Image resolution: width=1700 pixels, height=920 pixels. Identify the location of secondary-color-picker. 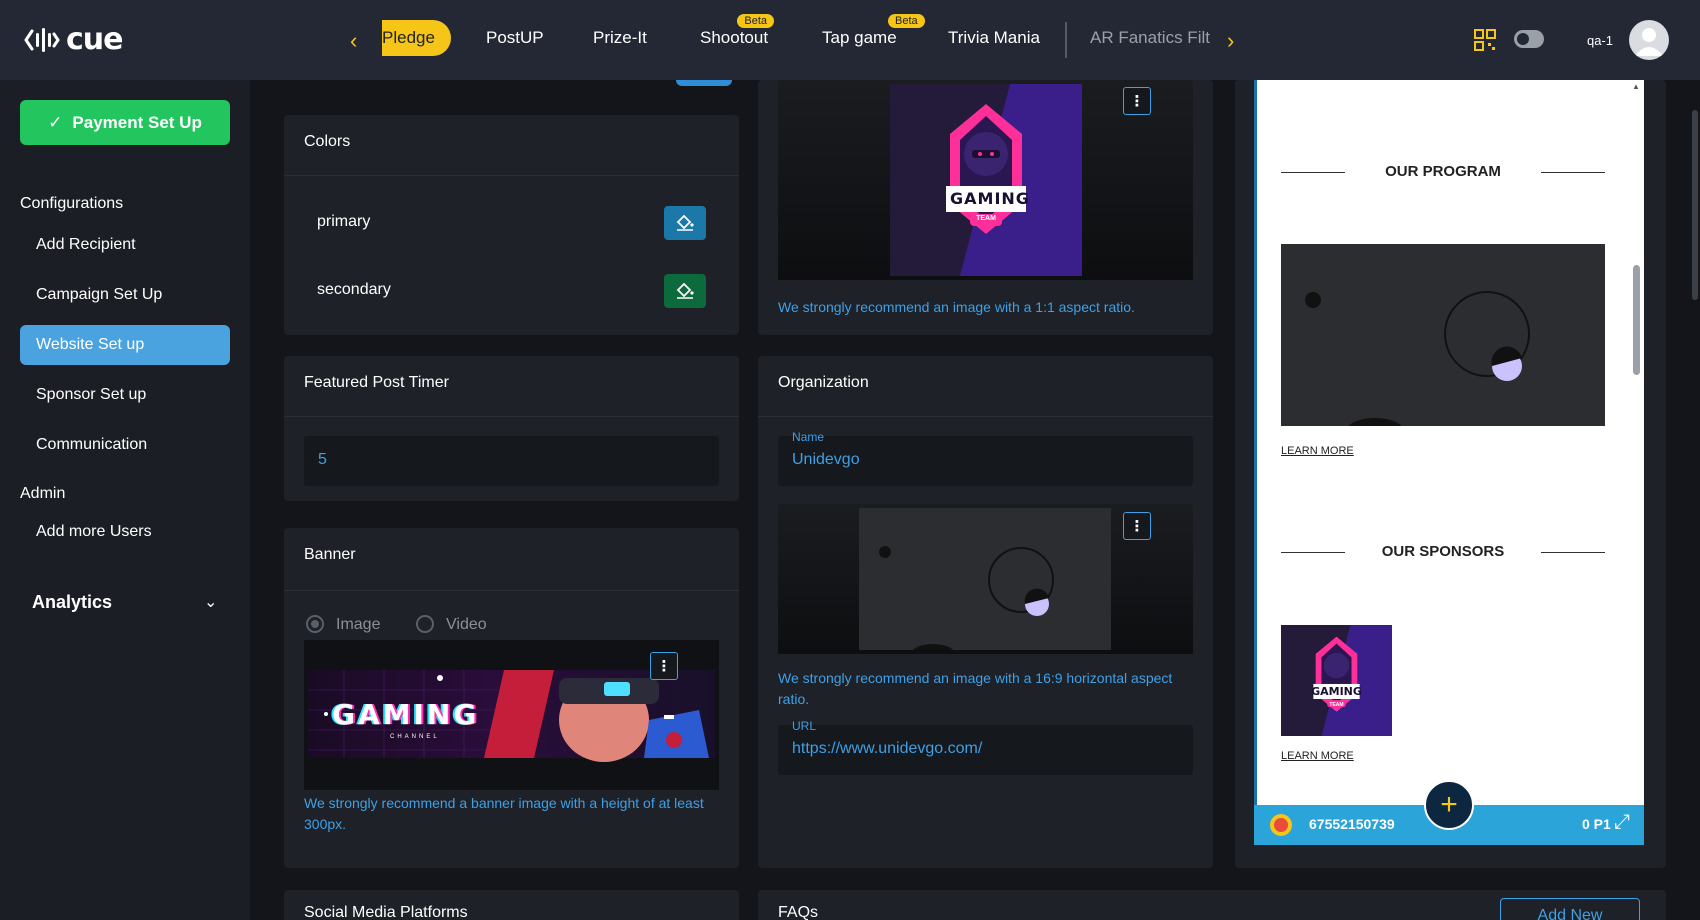
(685, 291).